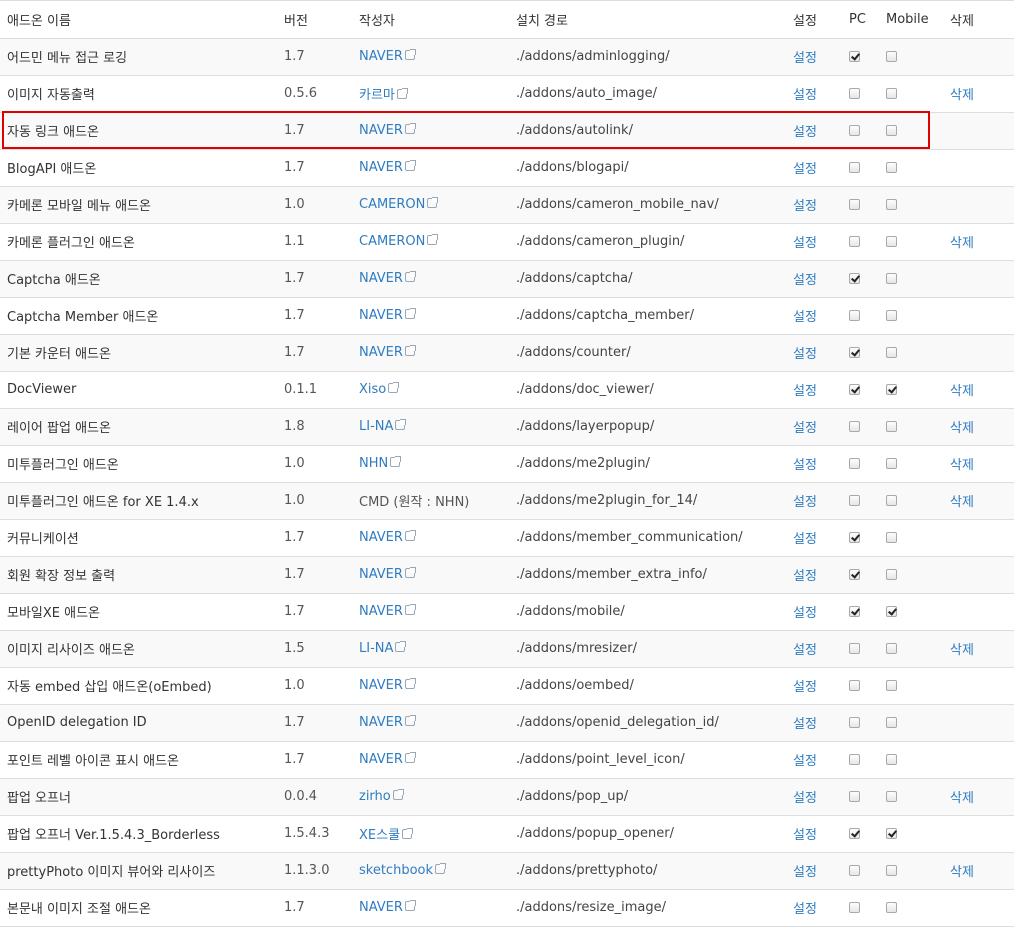 The image size is (1017, 927). Describe the element at coordinates (380, 463) in the screenshot. I see `author-link: NHN` at that location.